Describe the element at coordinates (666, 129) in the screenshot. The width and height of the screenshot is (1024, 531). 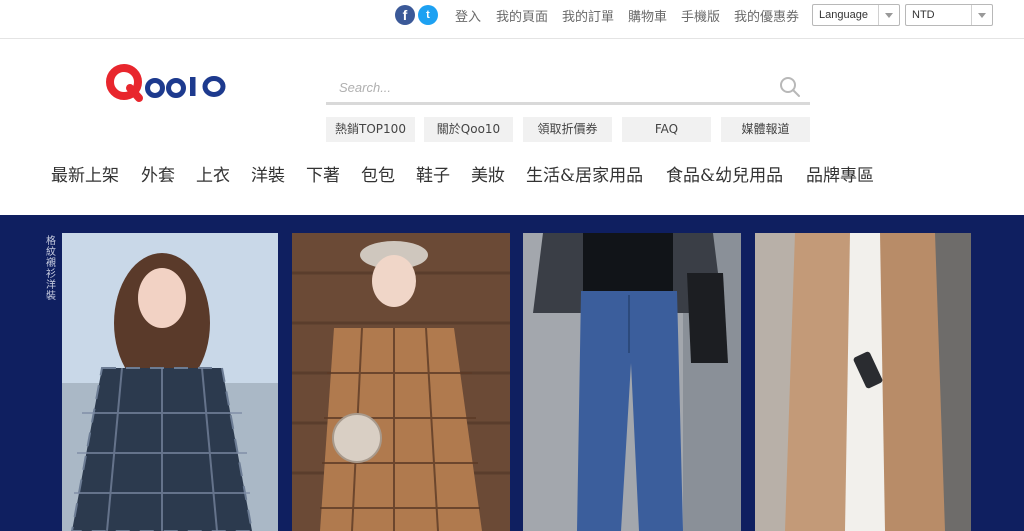
I see `faq-button: FAQ` at that location.